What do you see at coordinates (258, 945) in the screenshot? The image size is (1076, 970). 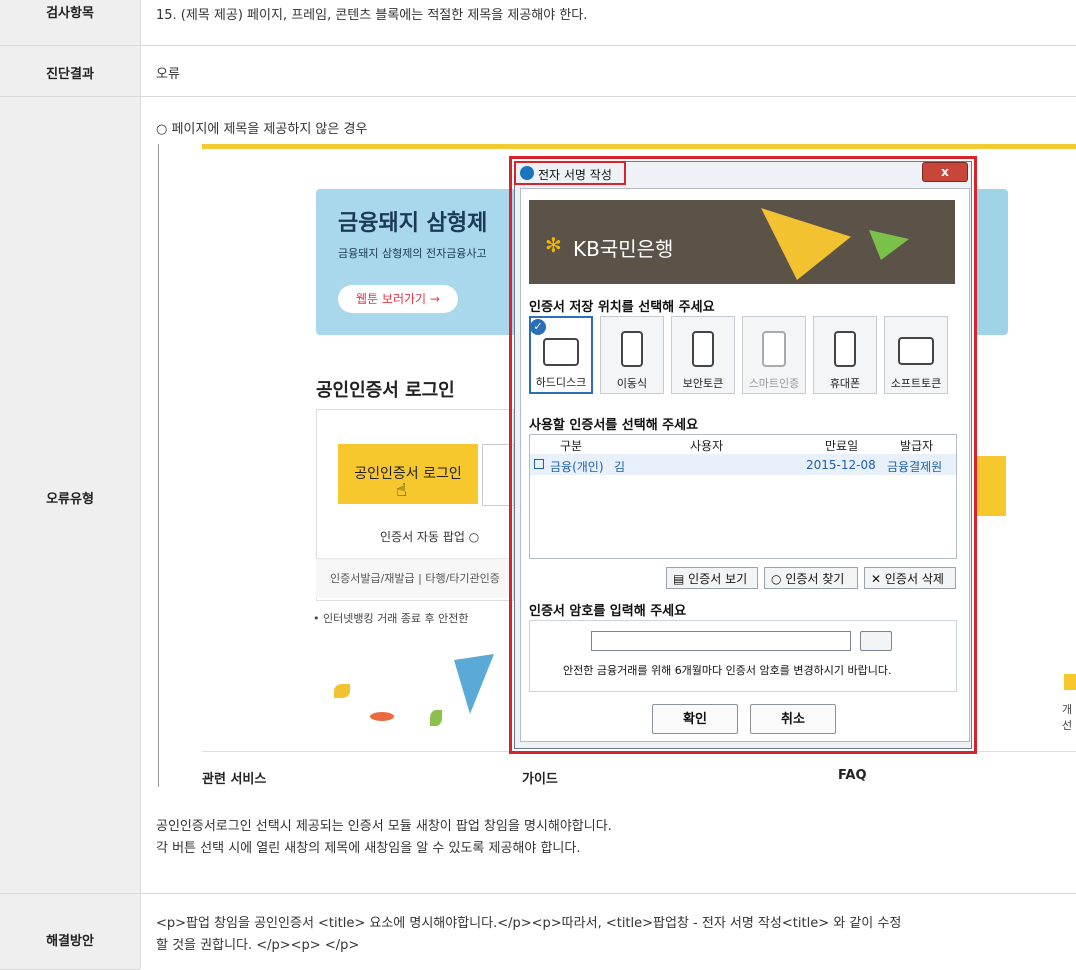 I see `fix-line2: 할 것을 권합니다. </p><p> </p>` at bounding box center [258, 945].